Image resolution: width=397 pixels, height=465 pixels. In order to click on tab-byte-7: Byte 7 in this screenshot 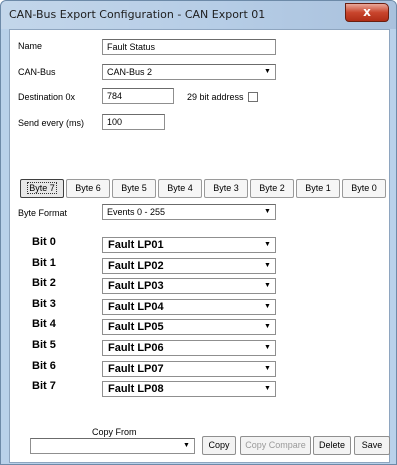, I will do `click(42, 188)`.